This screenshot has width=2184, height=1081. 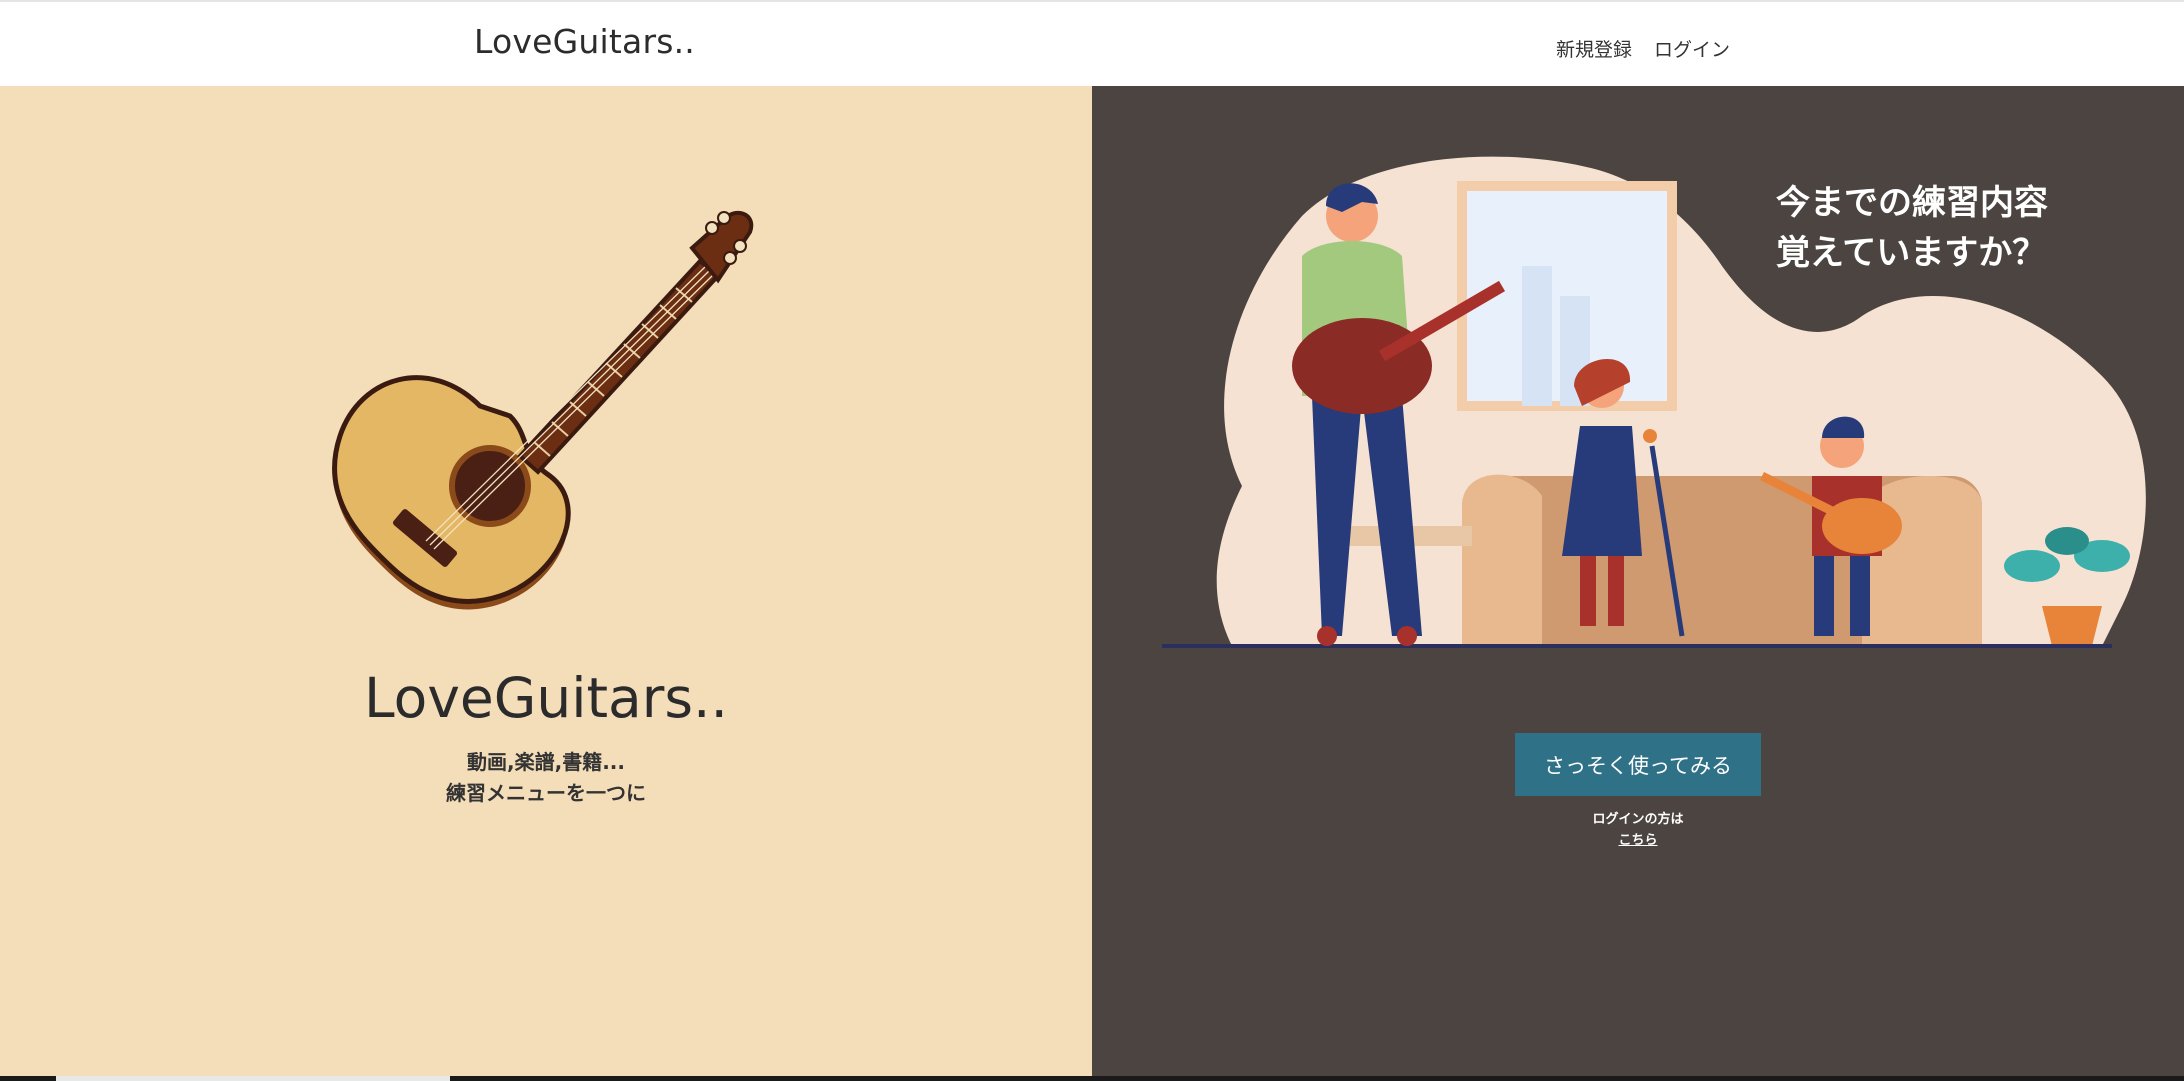 What do you see at coordinates (543, 410) in the screenshot?
I see `guitar-icon` at bounding box center [543, 410].